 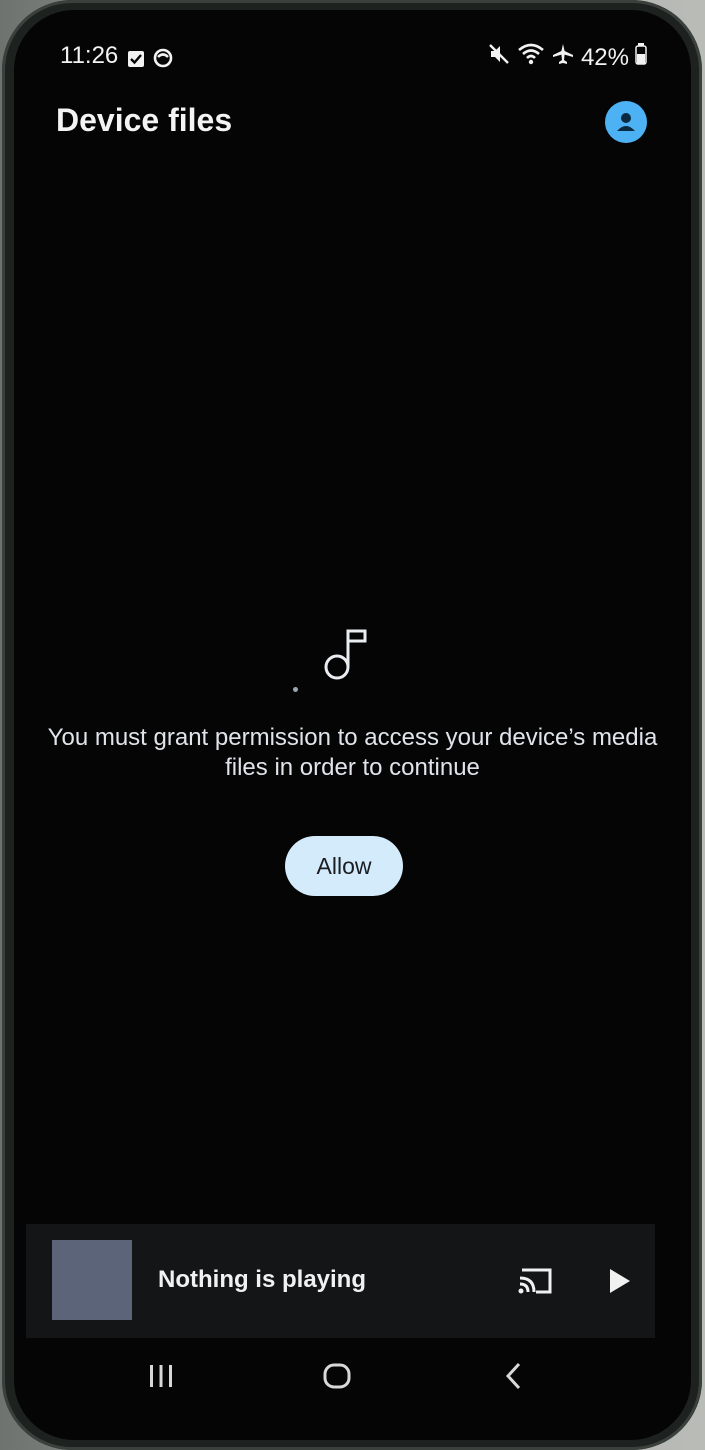 What do you see at coordinates (536, 1281) in the screenshot?
I see `cast-icon` at bounding box center [536, 1281].